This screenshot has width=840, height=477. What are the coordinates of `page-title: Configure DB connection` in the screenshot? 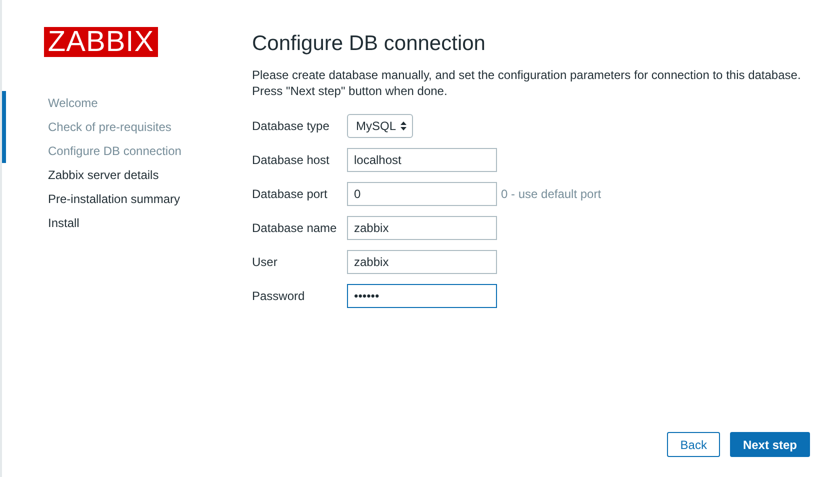 It's located at (369, 44).